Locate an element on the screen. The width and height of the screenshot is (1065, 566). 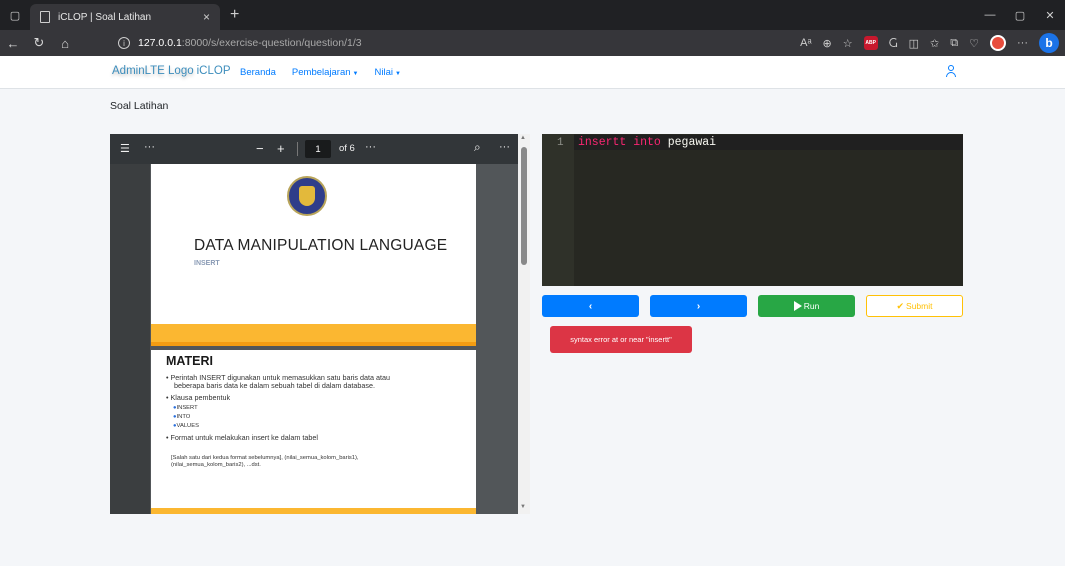
pdf-scrollbar: ▲ ▼ is located at coordinates (524, 324).